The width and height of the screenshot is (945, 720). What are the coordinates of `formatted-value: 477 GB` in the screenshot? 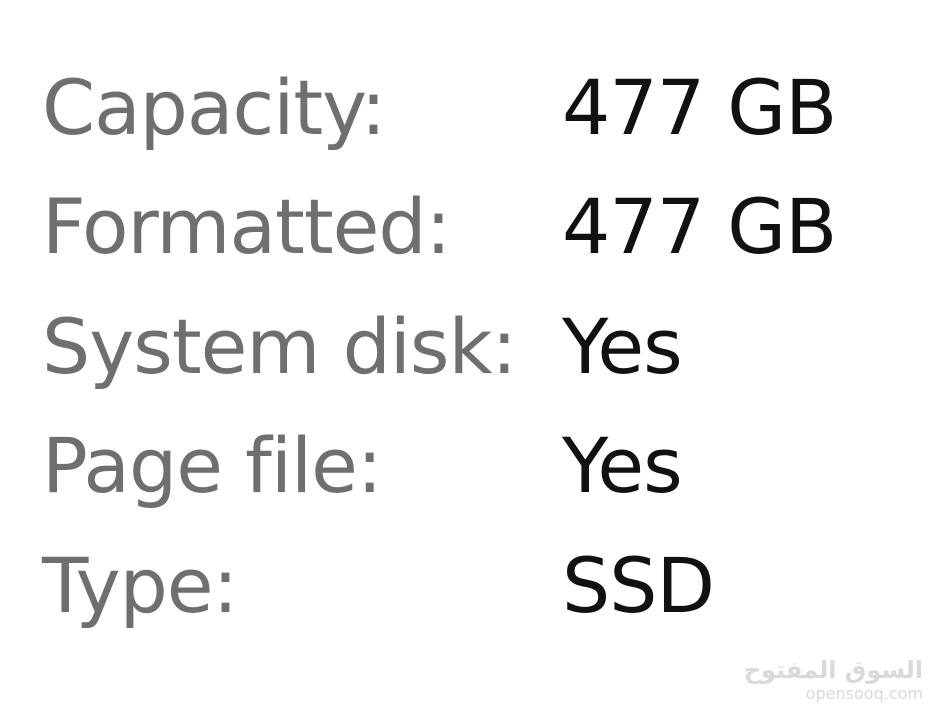 It's located at (699, 226).